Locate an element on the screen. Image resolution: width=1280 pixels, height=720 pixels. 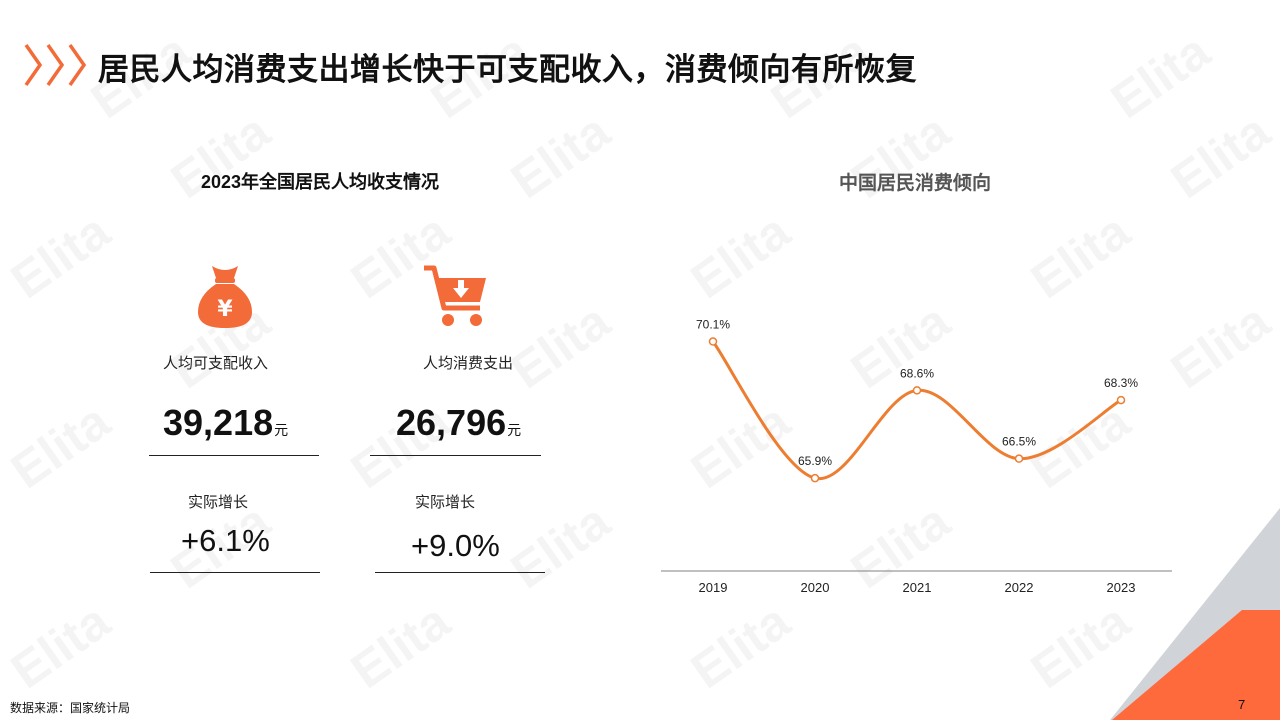
data-label: 70.1% is located at coordinates (713, 325).